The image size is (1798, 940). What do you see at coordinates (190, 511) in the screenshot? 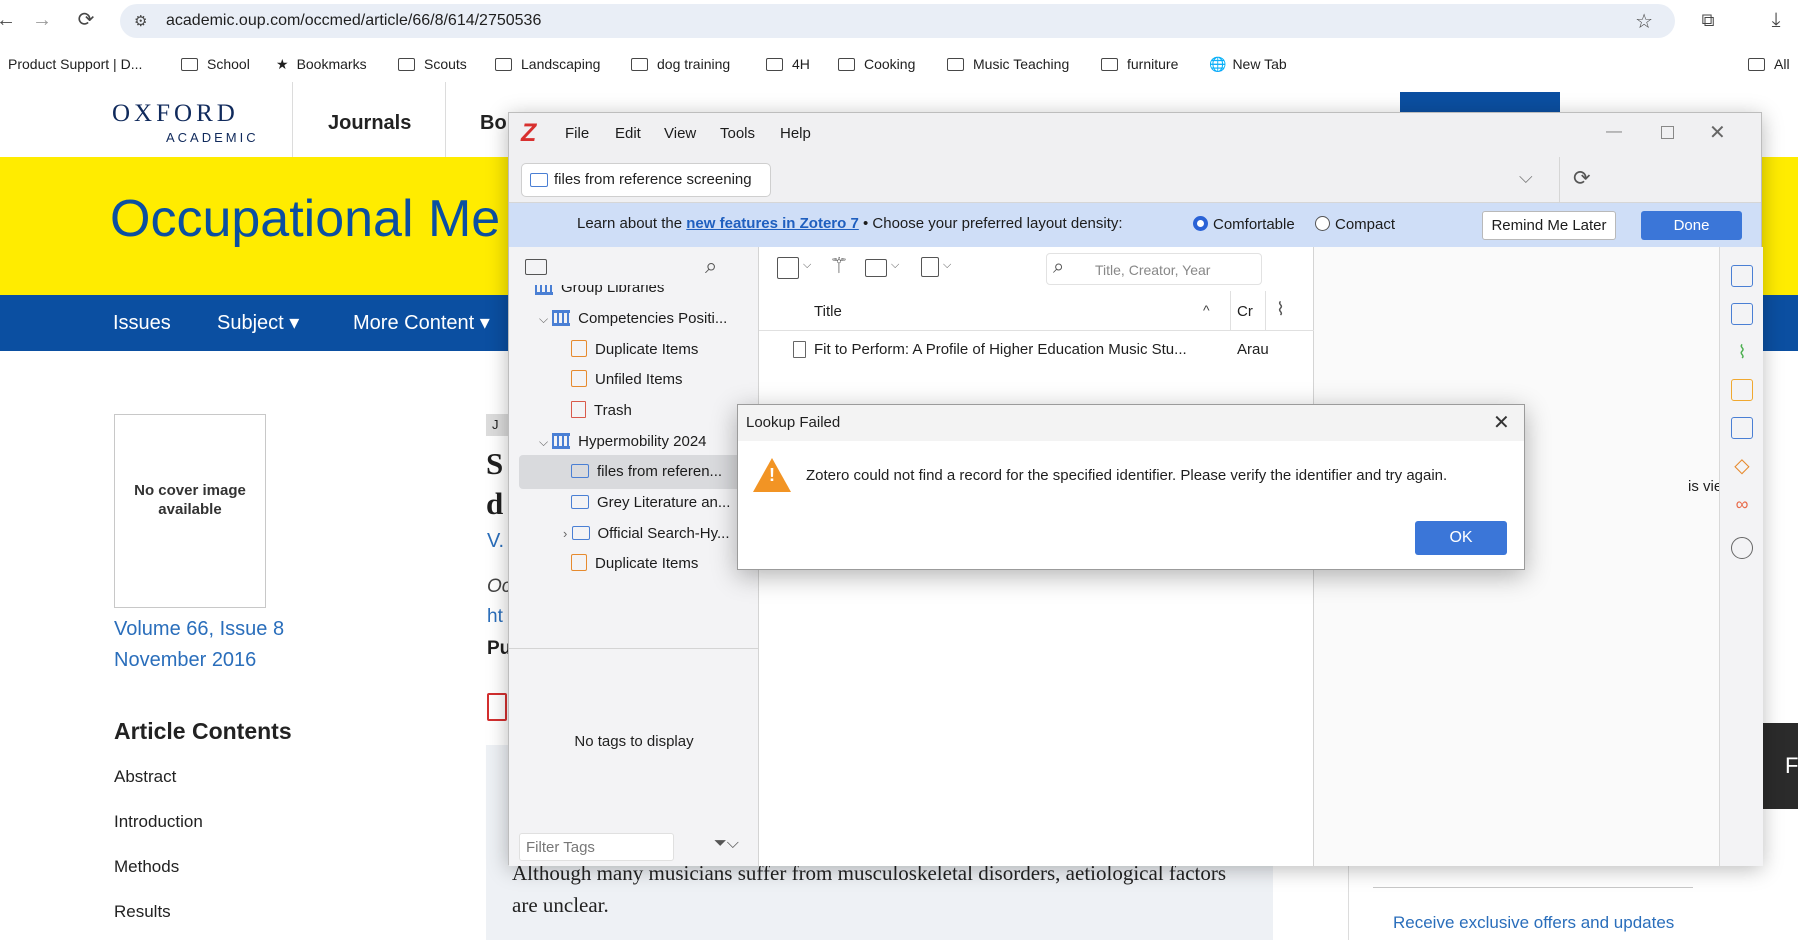
I see `cover-placeholder: No cover image available` at bounding box center [190, 511].